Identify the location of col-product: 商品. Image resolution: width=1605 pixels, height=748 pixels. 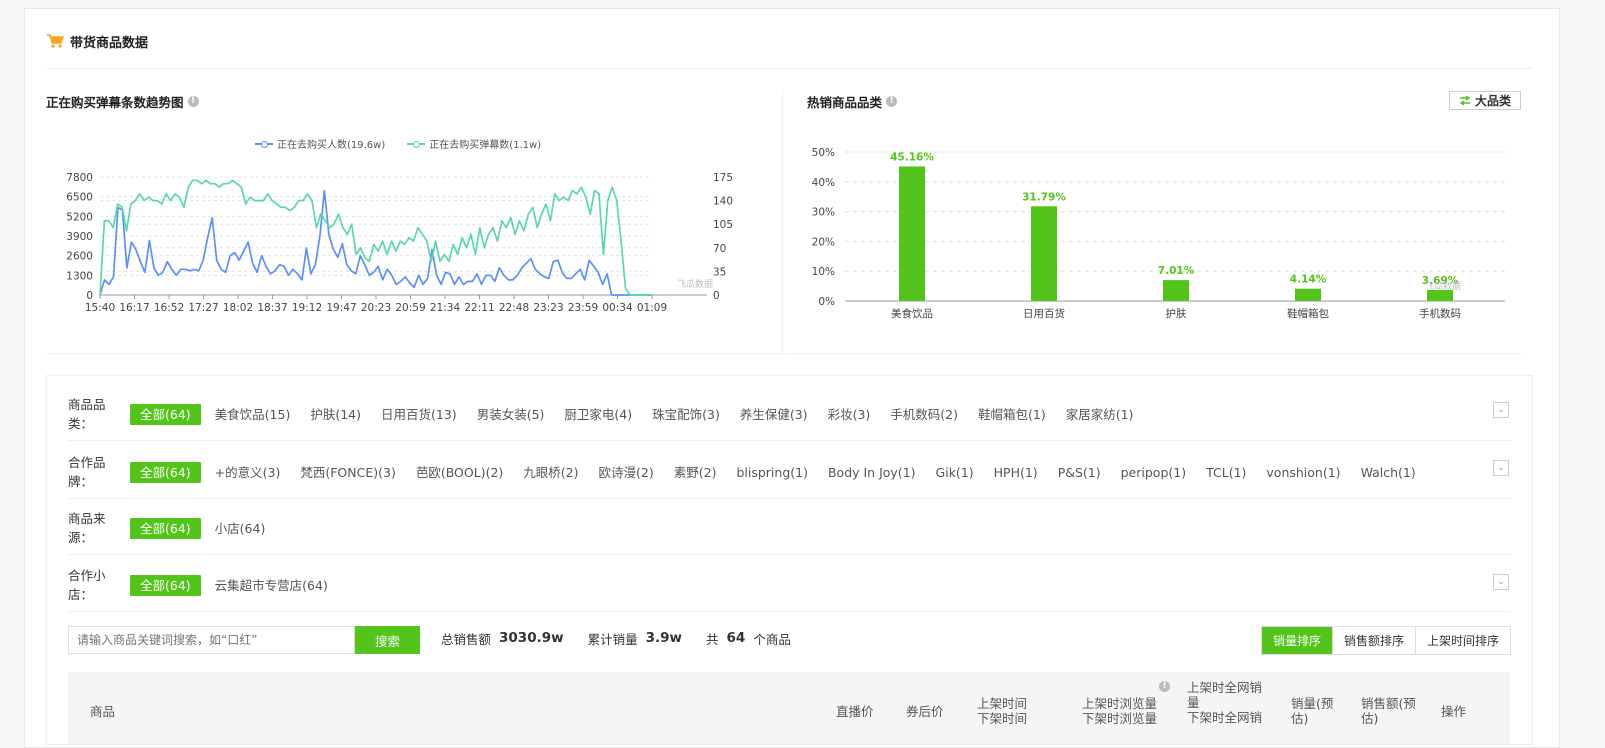
(103, 711).